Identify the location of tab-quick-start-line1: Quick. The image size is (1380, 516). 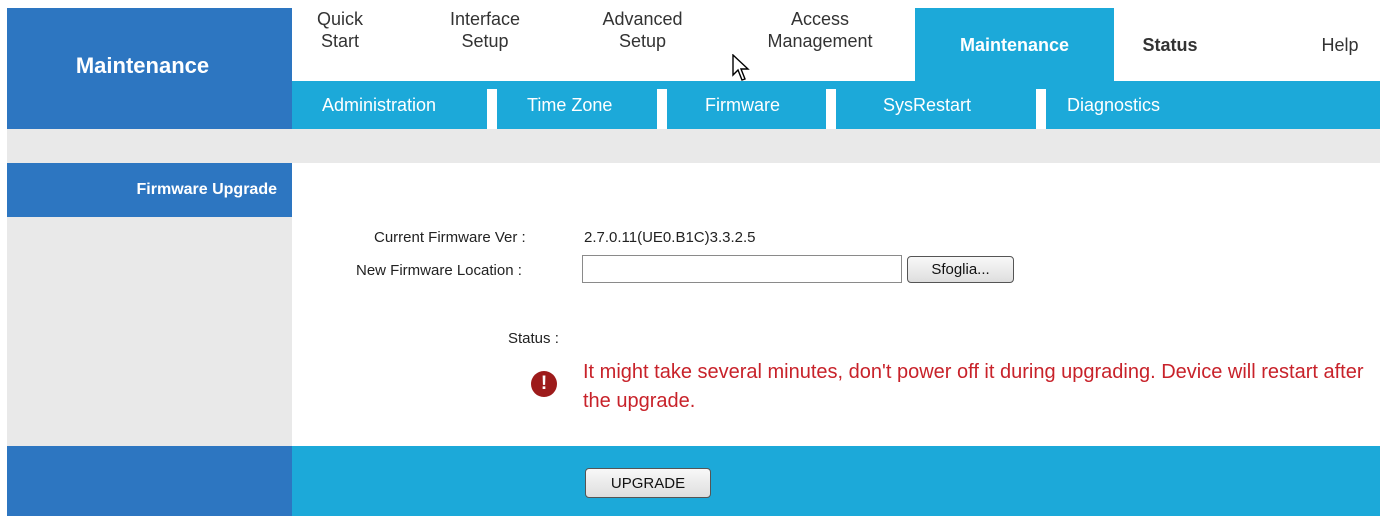
(339, 19).